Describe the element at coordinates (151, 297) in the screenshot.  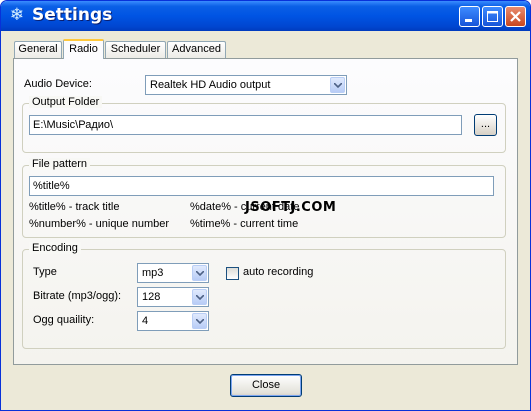
I see `bitrate-value: 128` at that location.